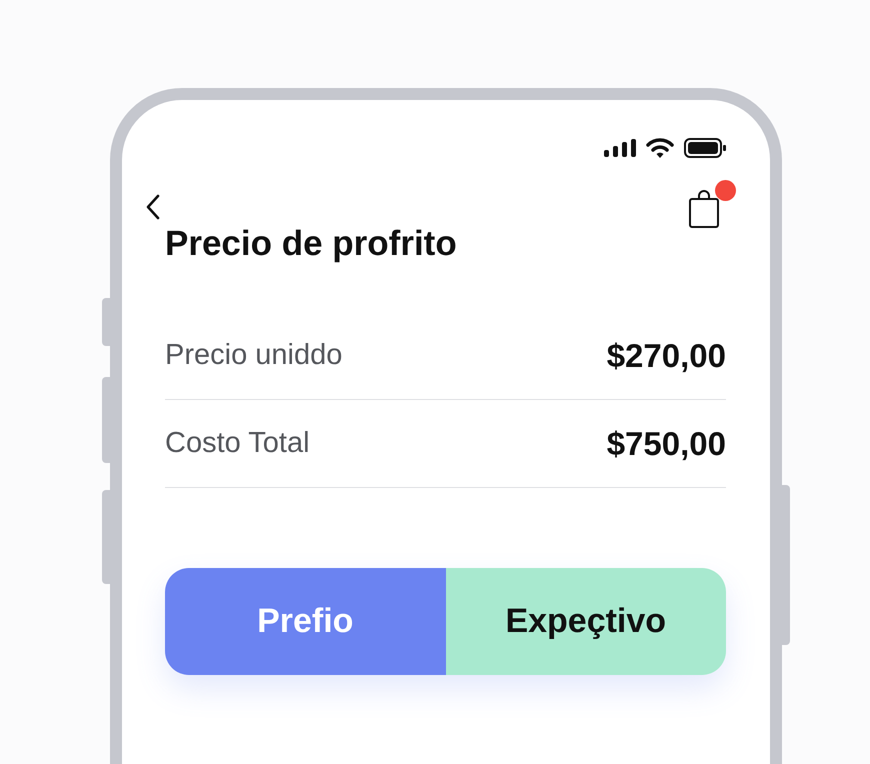  Describe the element at coordinates (586, 621) in the screenshot. I see `segment-button: Expeçtivo` at that location.